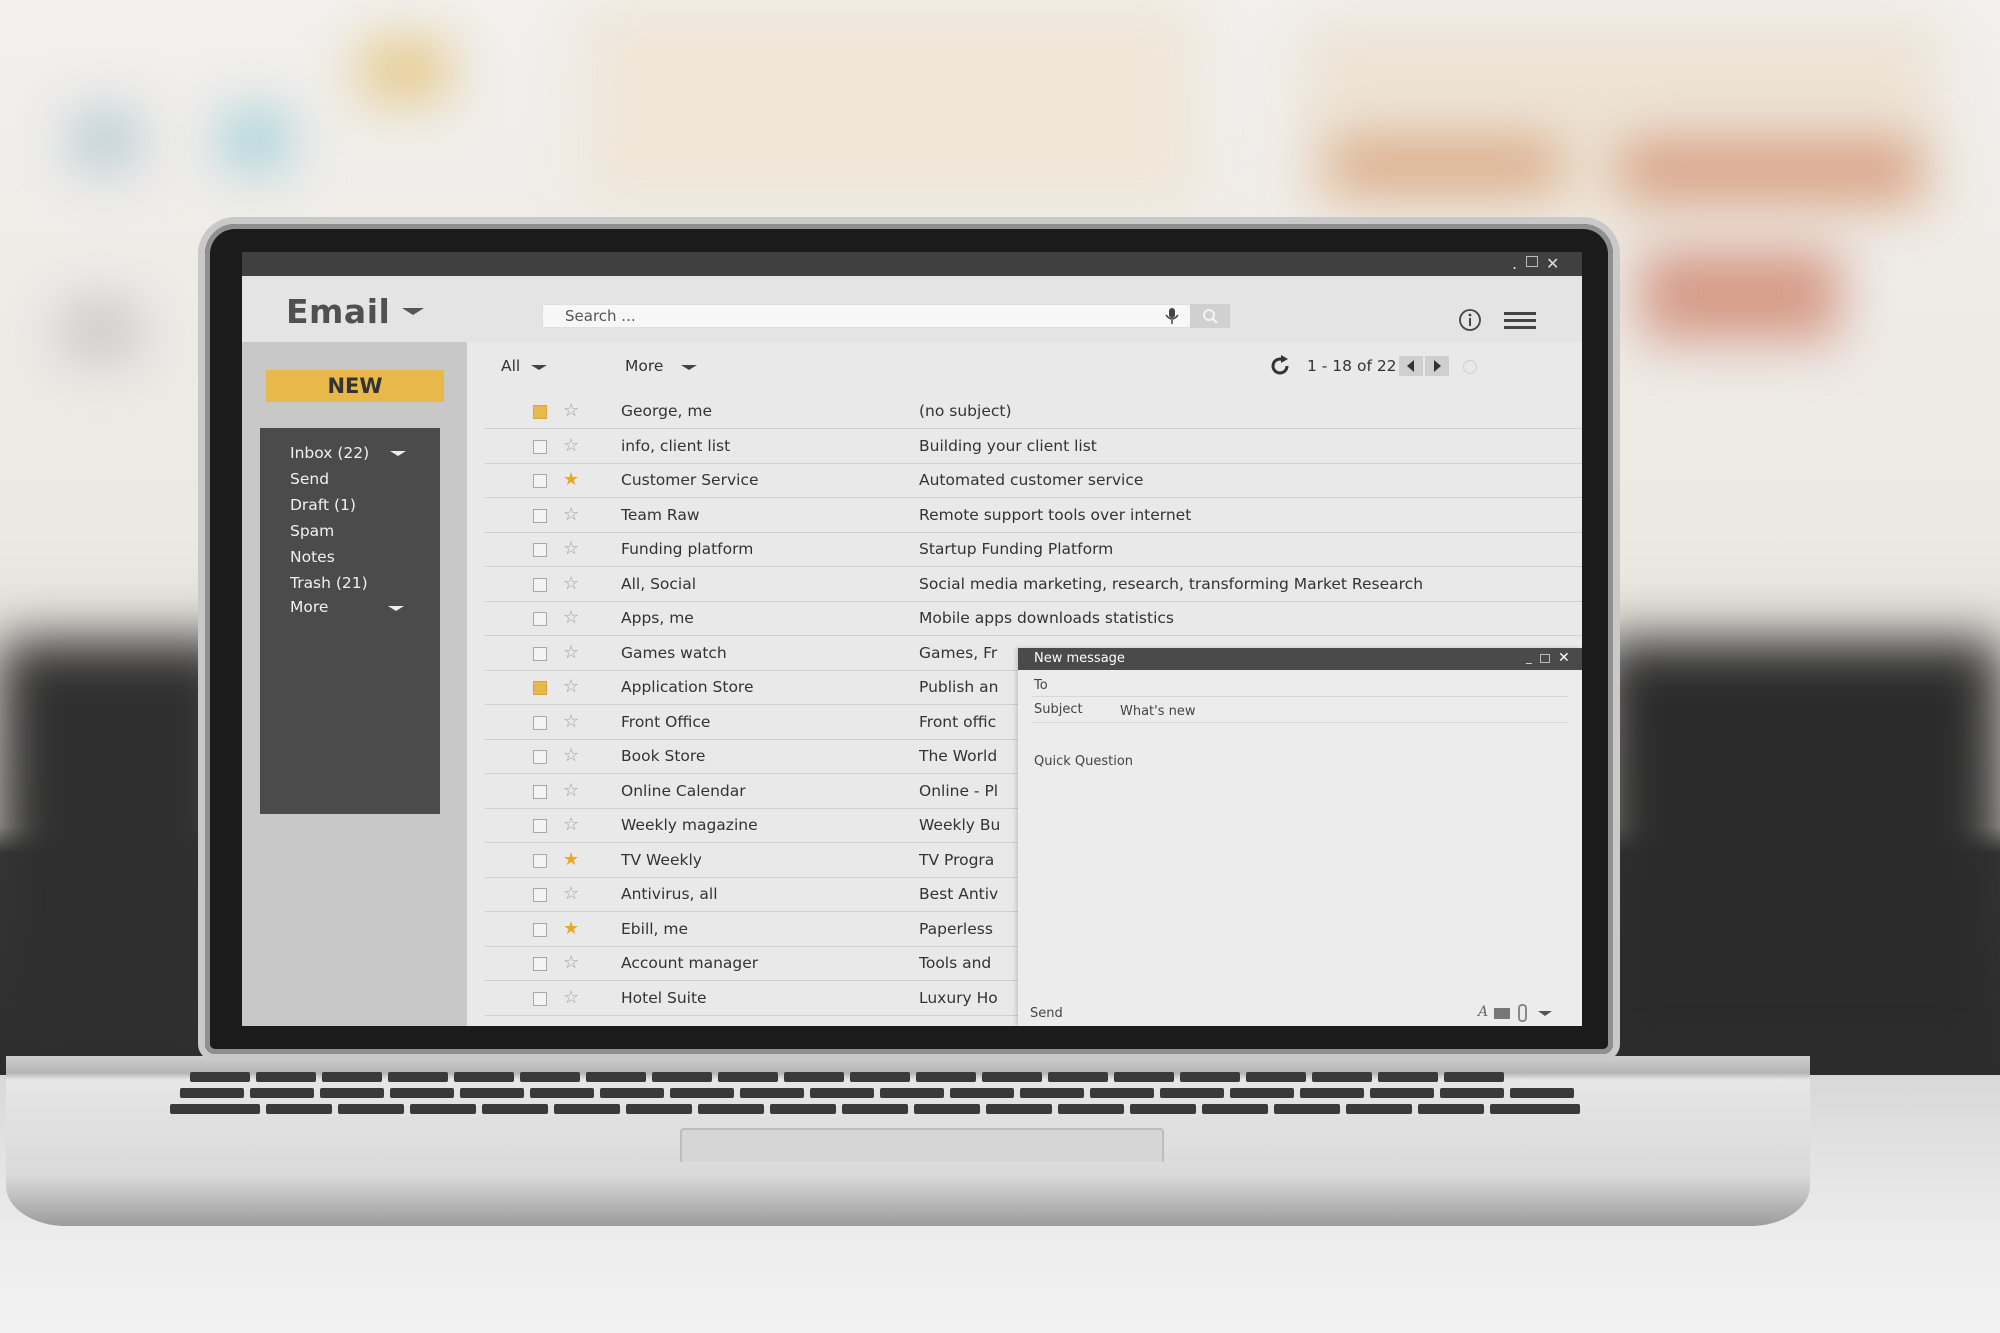  What do you see at coordinates (655, 928) in the screenshot?
I see `email-sender: Ebill, me` at bounding box center [655, 928].